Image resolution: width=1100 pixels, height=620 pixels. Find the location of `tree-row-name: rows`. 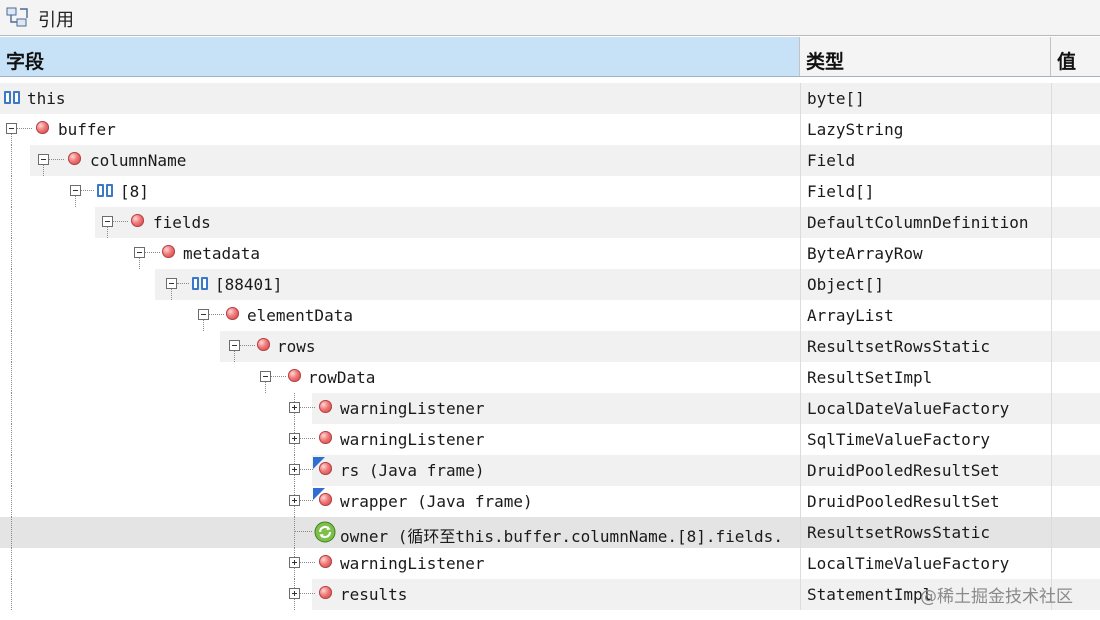

tree-row-name: rows is located at coordinates (296, 346).